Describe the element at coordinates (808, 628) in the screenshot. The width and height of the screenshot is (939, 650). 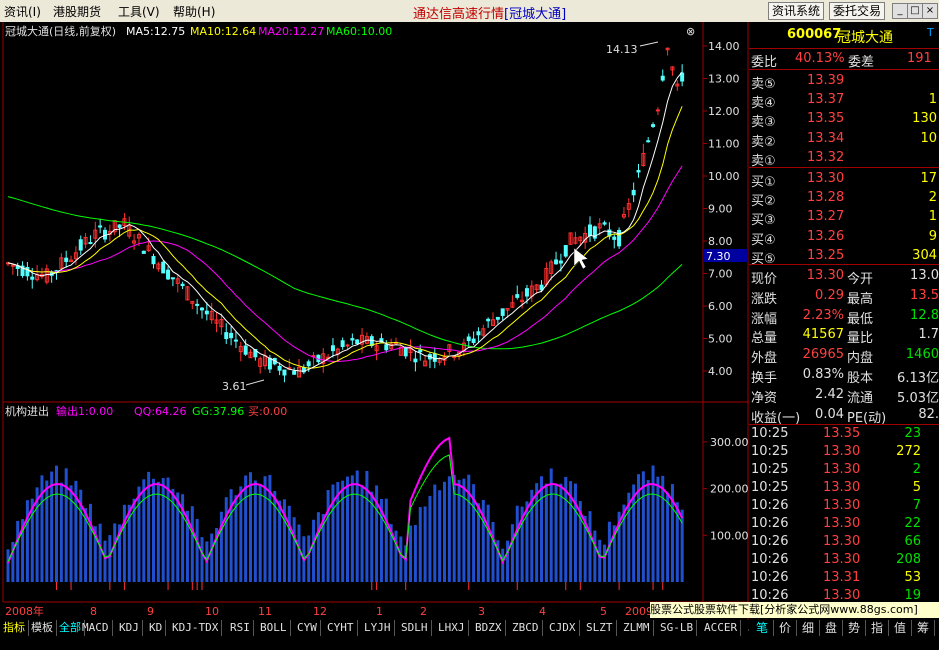
I see `quote-tab: 细` at that location.